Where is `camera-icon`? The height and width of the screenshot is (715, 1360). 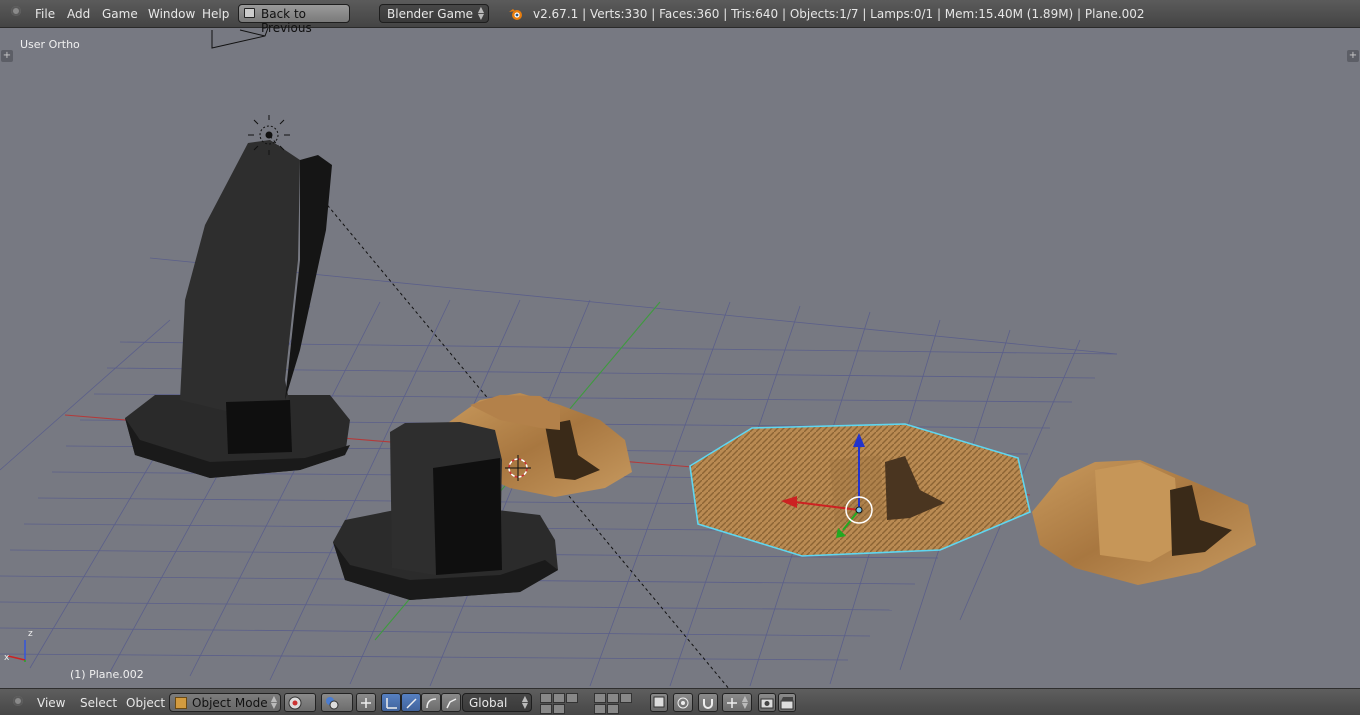 camera-icon is located at coordinates (240, 38).